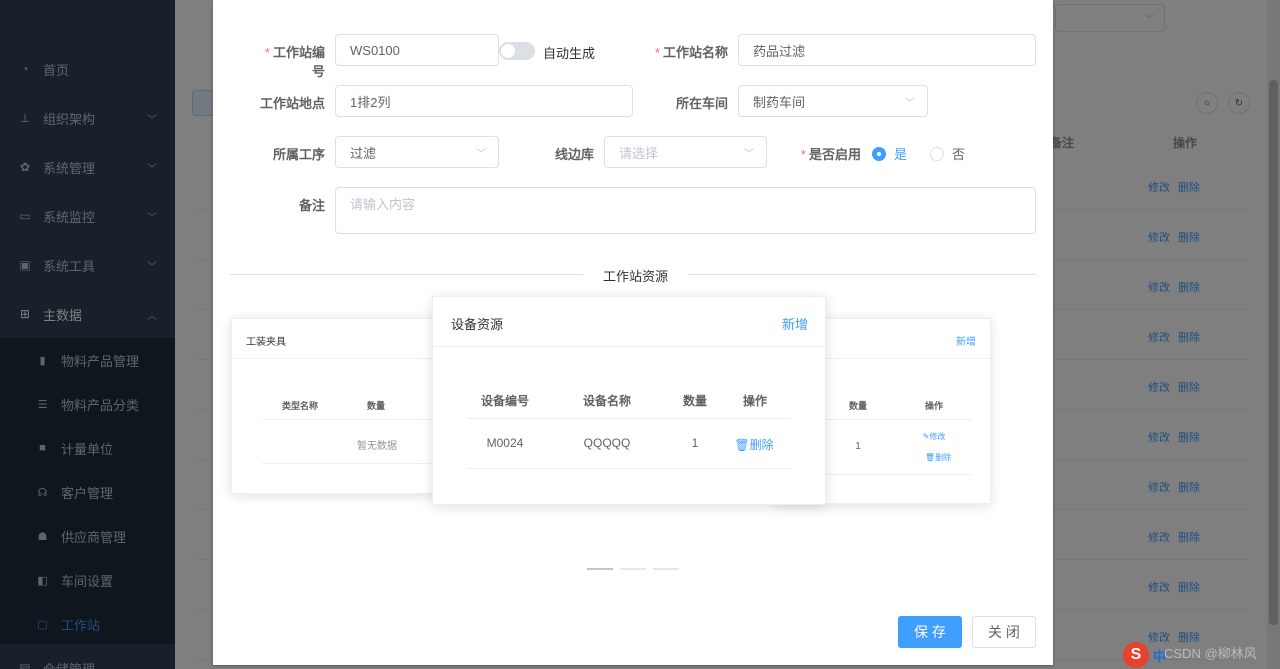  I want to click on ime-toolbar: S 中, so click(1144, 655).